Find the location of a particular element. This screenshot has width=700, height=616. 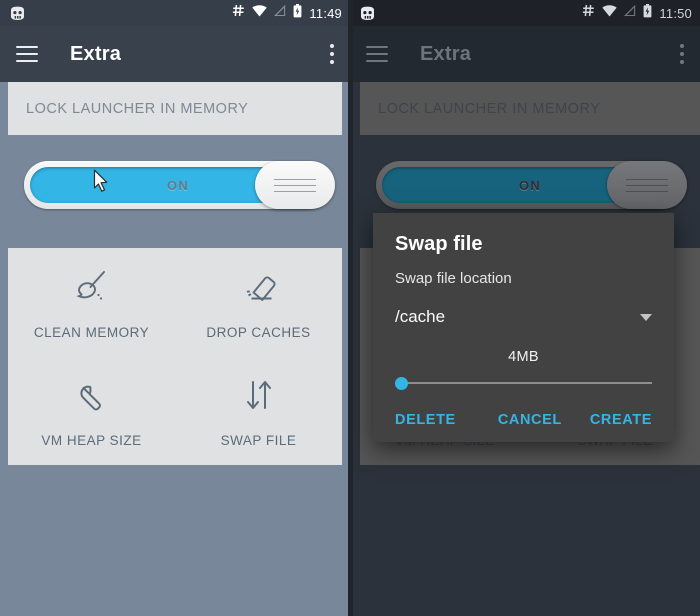

app-bar-left: Extra is located at coordinates (175, 54).